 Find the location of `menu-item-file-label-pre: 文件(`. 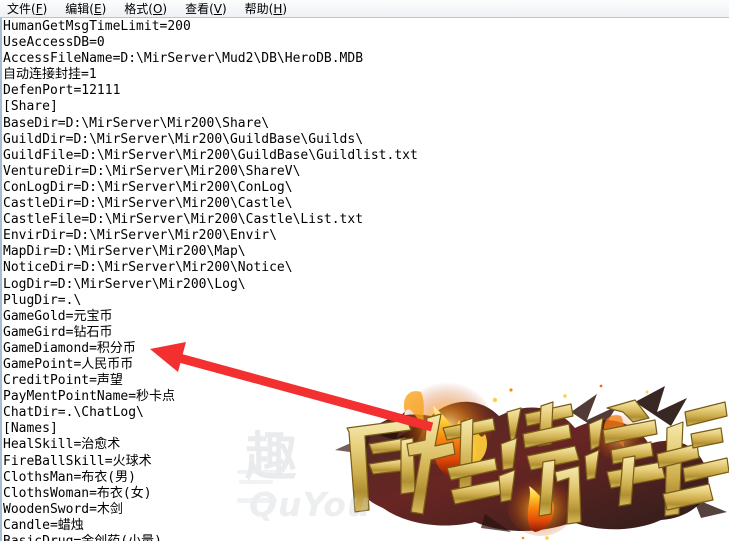

menu-item-file-label-pre: 文件( is located at coordinates (21, 8).